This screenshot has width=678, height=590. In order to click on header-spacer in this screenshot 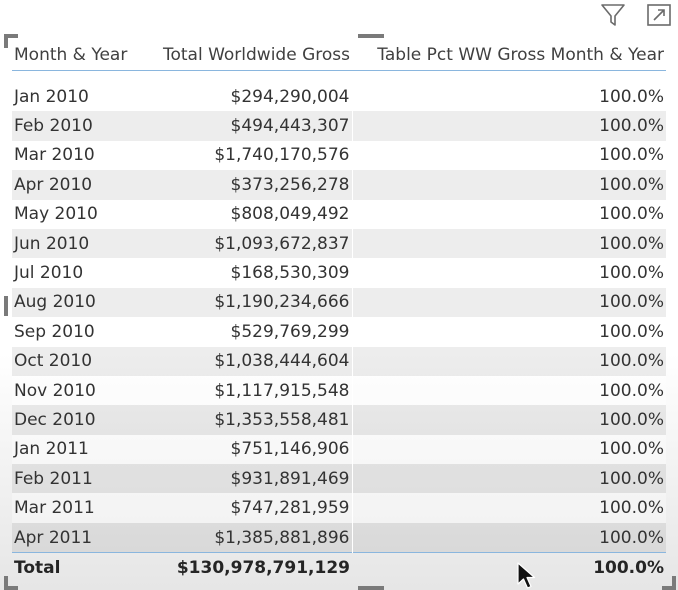, I will do `click(339, 77)`.